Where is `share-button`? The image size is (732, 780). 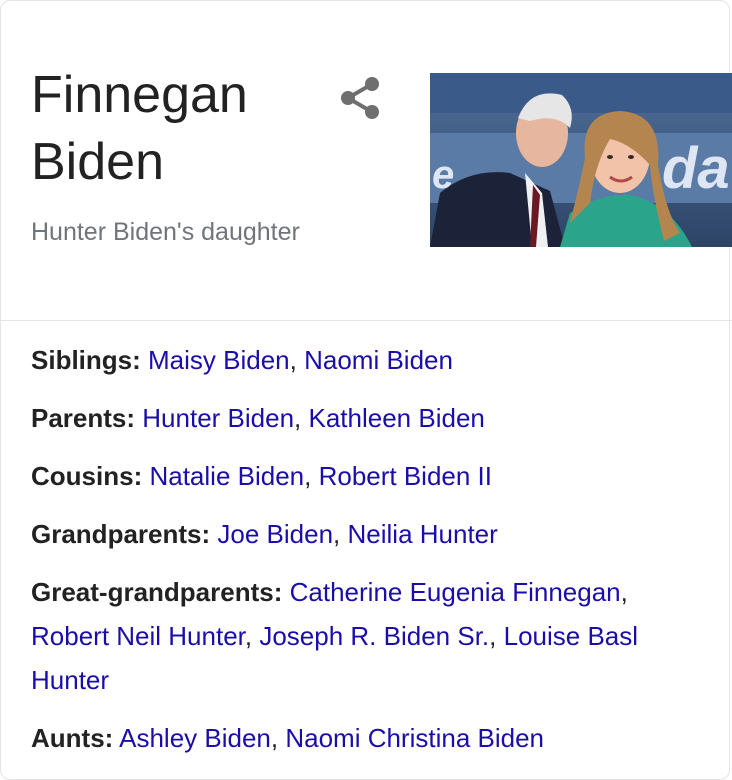
share-button is located at coordinates (360, 98).